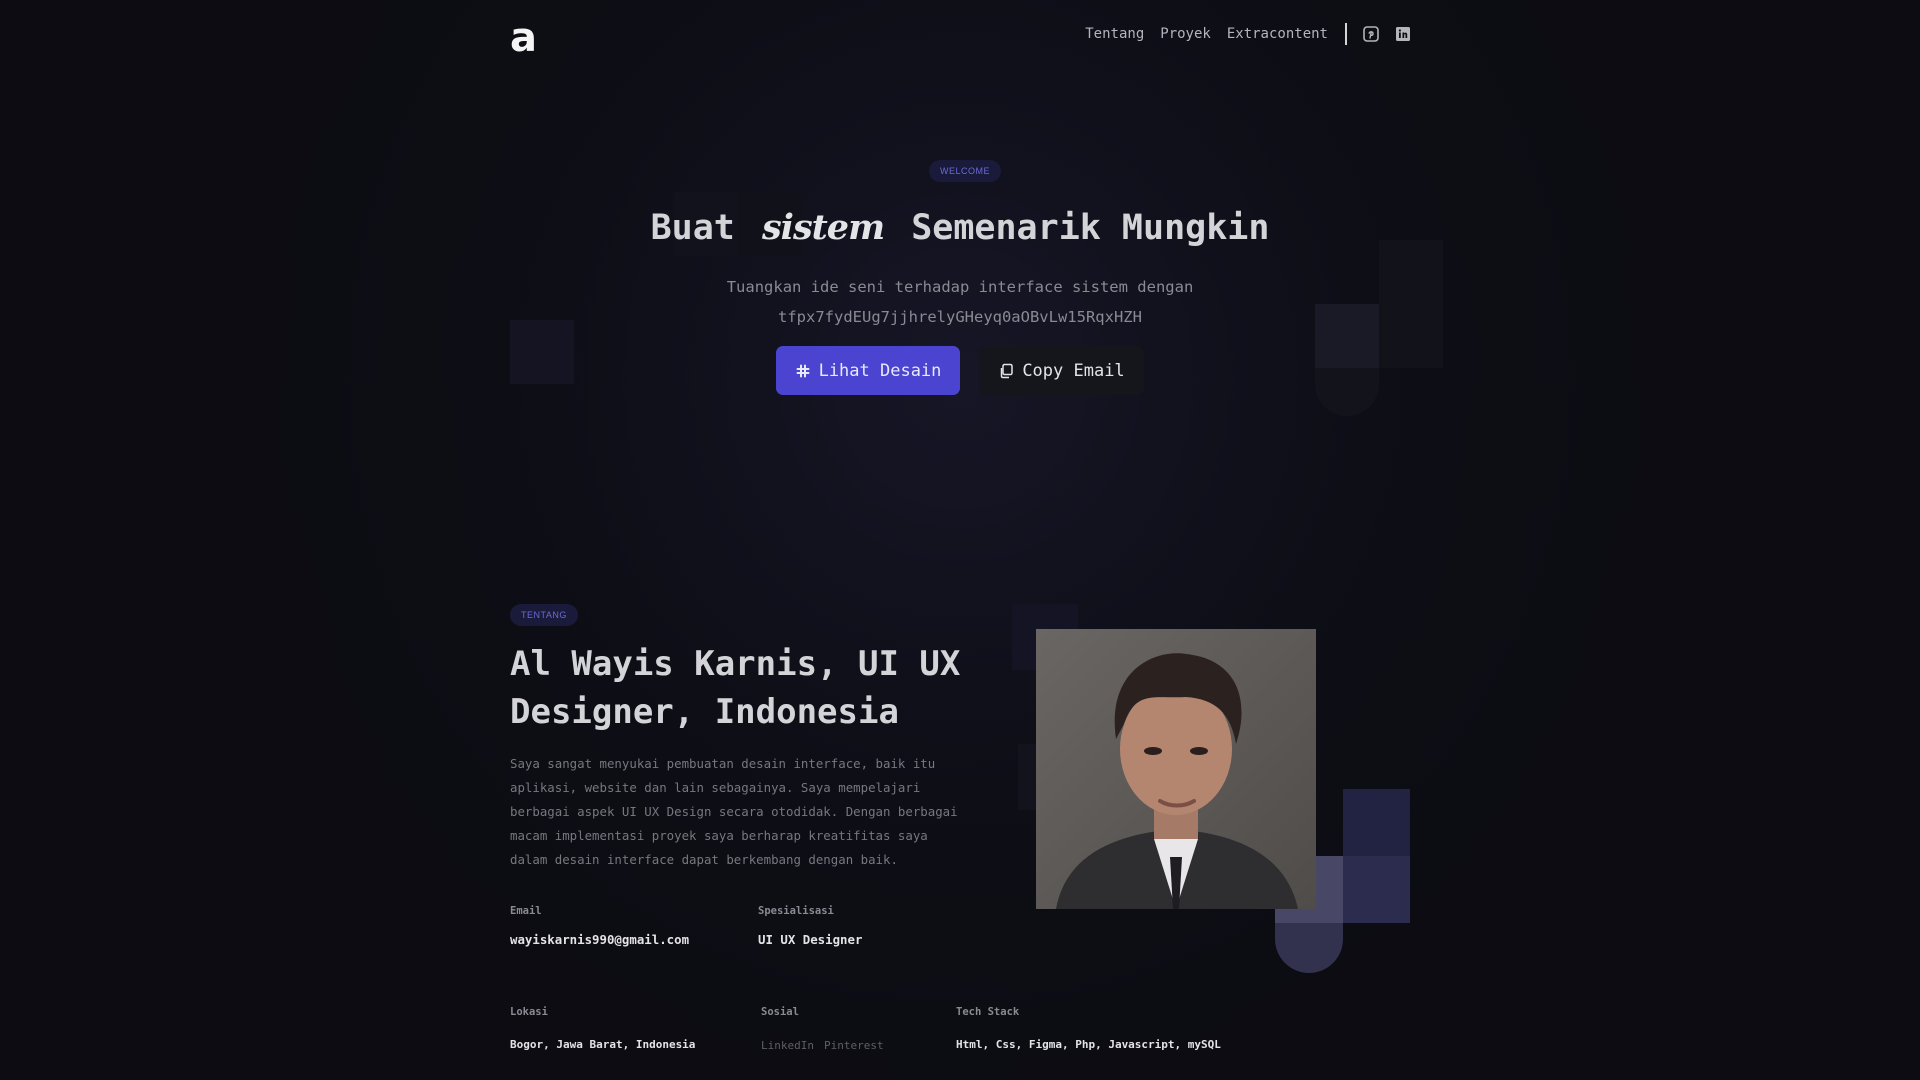  Describe the element at coordinates (965, 171) in the screenshot. I see `welcome-badge: WELCOME` at that location.